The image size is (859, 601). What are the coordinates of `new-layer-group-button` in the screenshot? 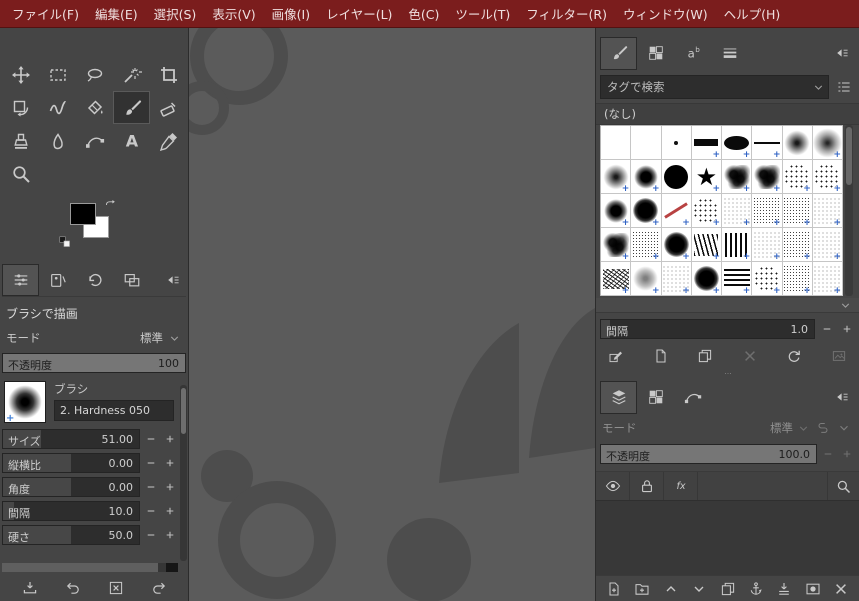 It's located at (642, 589).